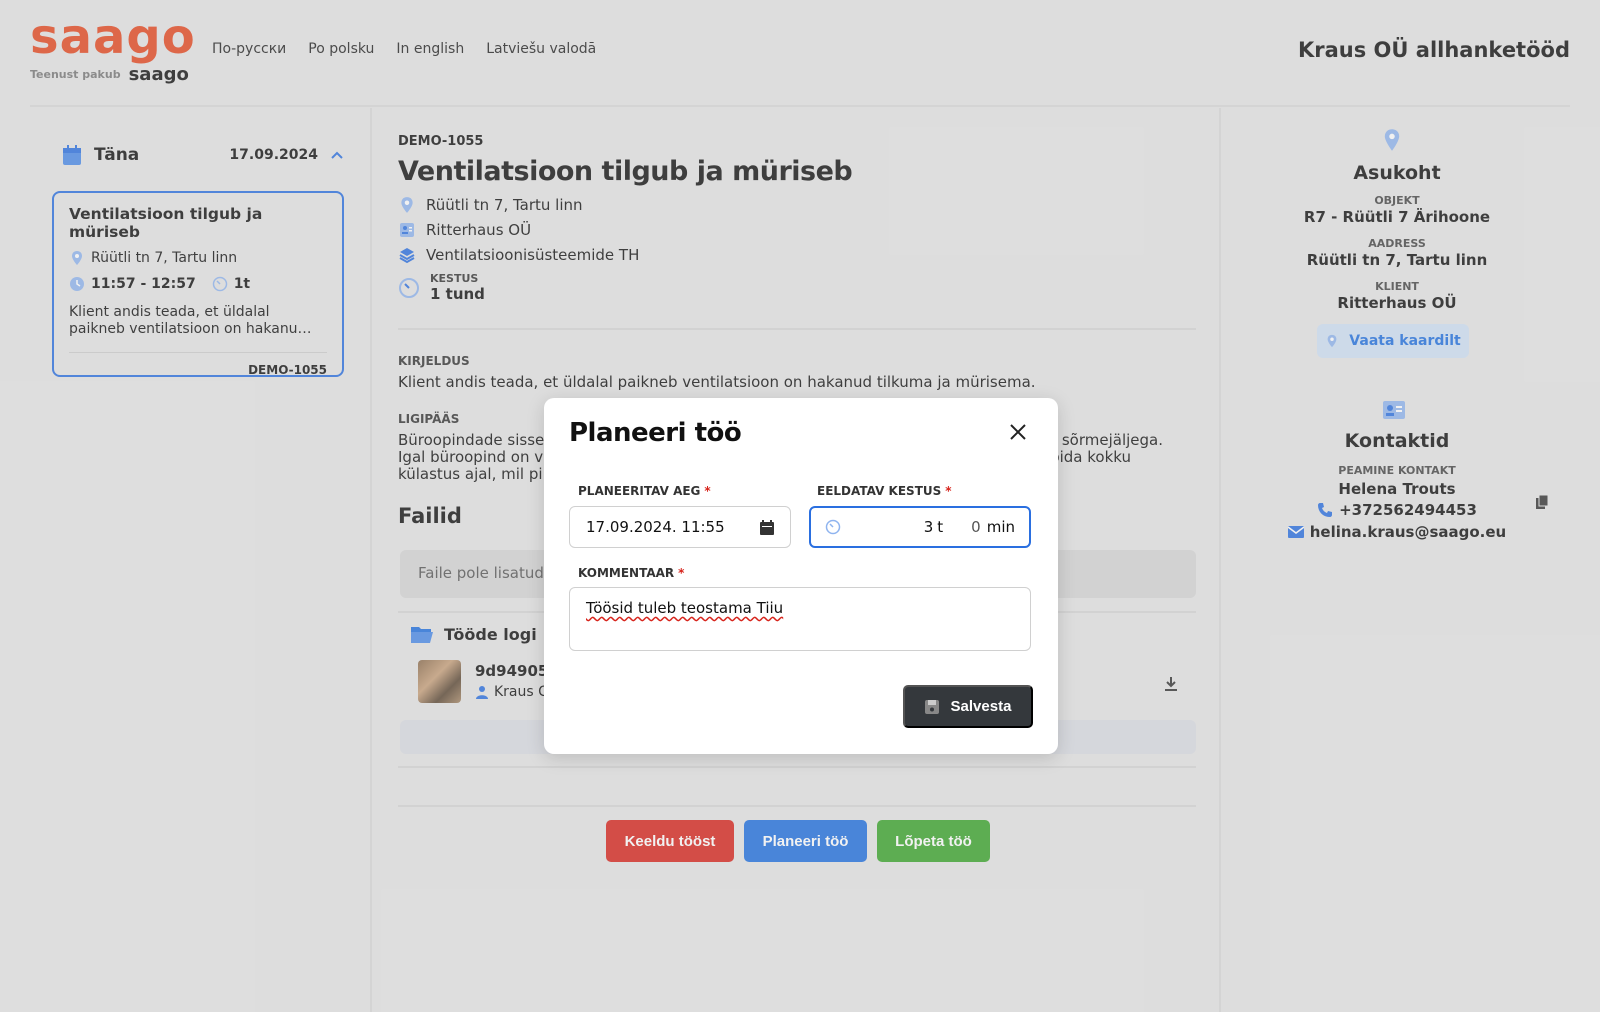 The height and width of the screenshot is (1012, 1600). What do you see at coordinates (655, 433) in the screenshot?
I see `modal-title: Planeeri töö` at bounding box center [655, 433].